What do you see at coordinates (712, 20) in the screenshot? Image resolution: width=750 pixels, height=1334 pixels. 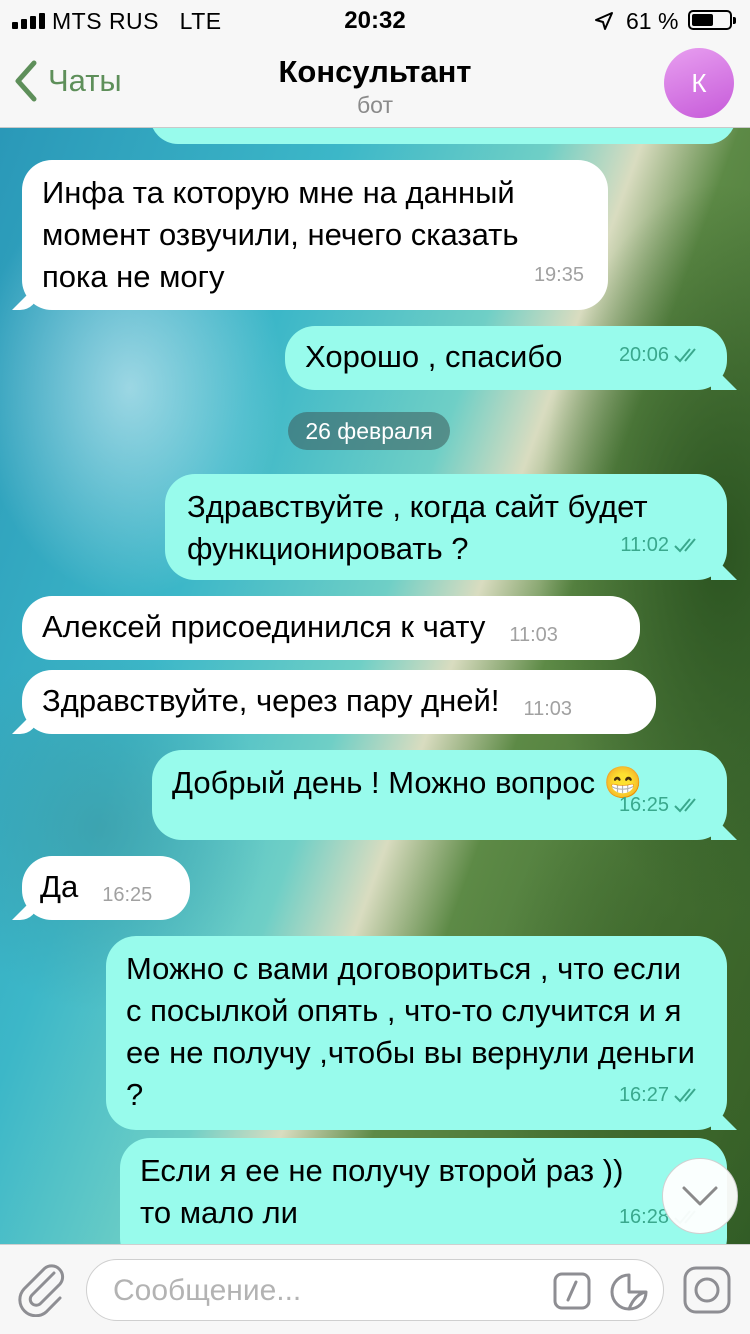 I see `battery-icon` at bounding box center [712, 20].